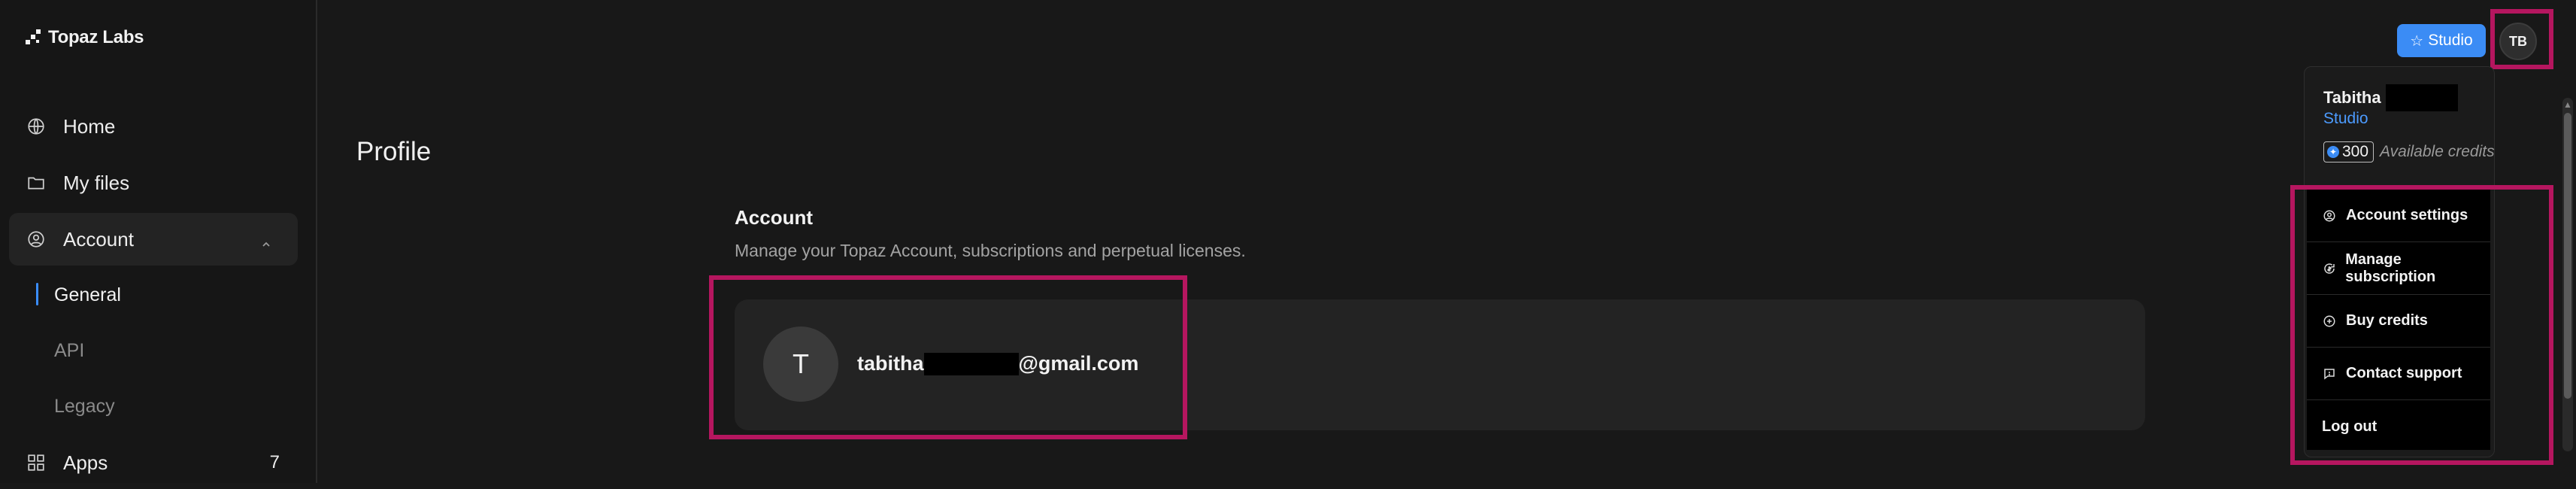  I want to click on credits-badge: ✦ 300, so click(2348, 152).